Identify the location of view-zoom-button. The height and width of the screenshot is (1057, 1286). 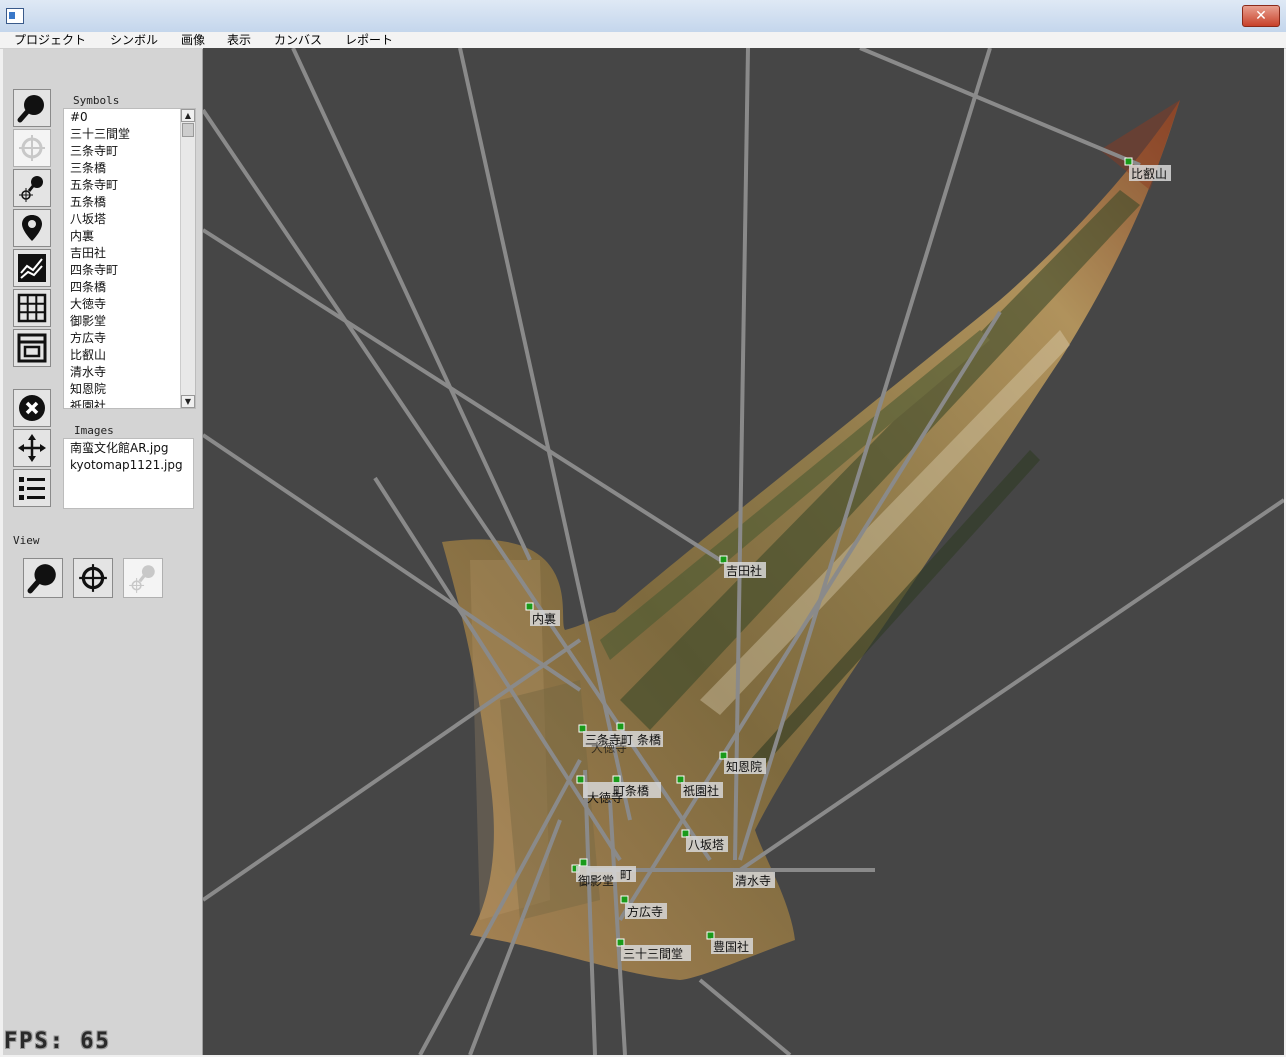
(43, 578).